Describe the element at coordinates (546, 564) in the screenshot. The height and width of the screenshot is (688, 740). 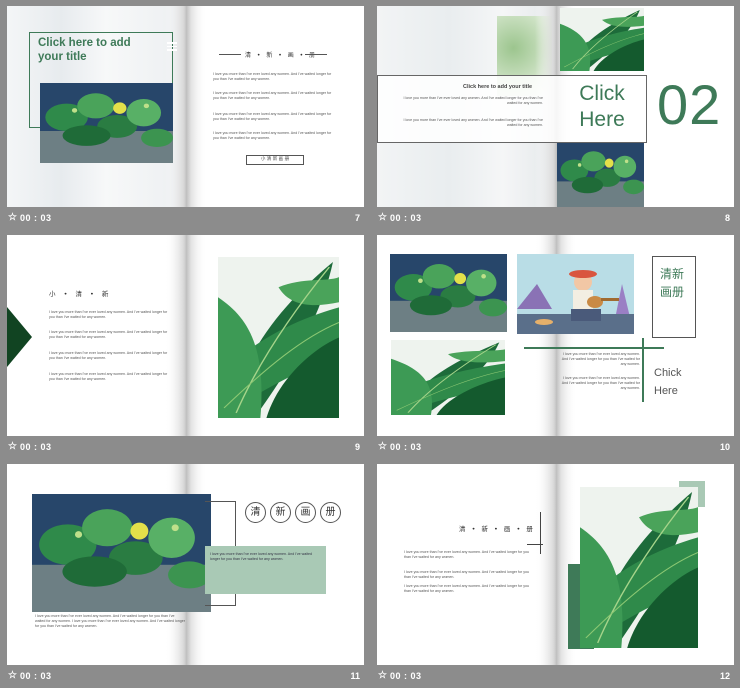
I see `page-fold-shadow` at that location.